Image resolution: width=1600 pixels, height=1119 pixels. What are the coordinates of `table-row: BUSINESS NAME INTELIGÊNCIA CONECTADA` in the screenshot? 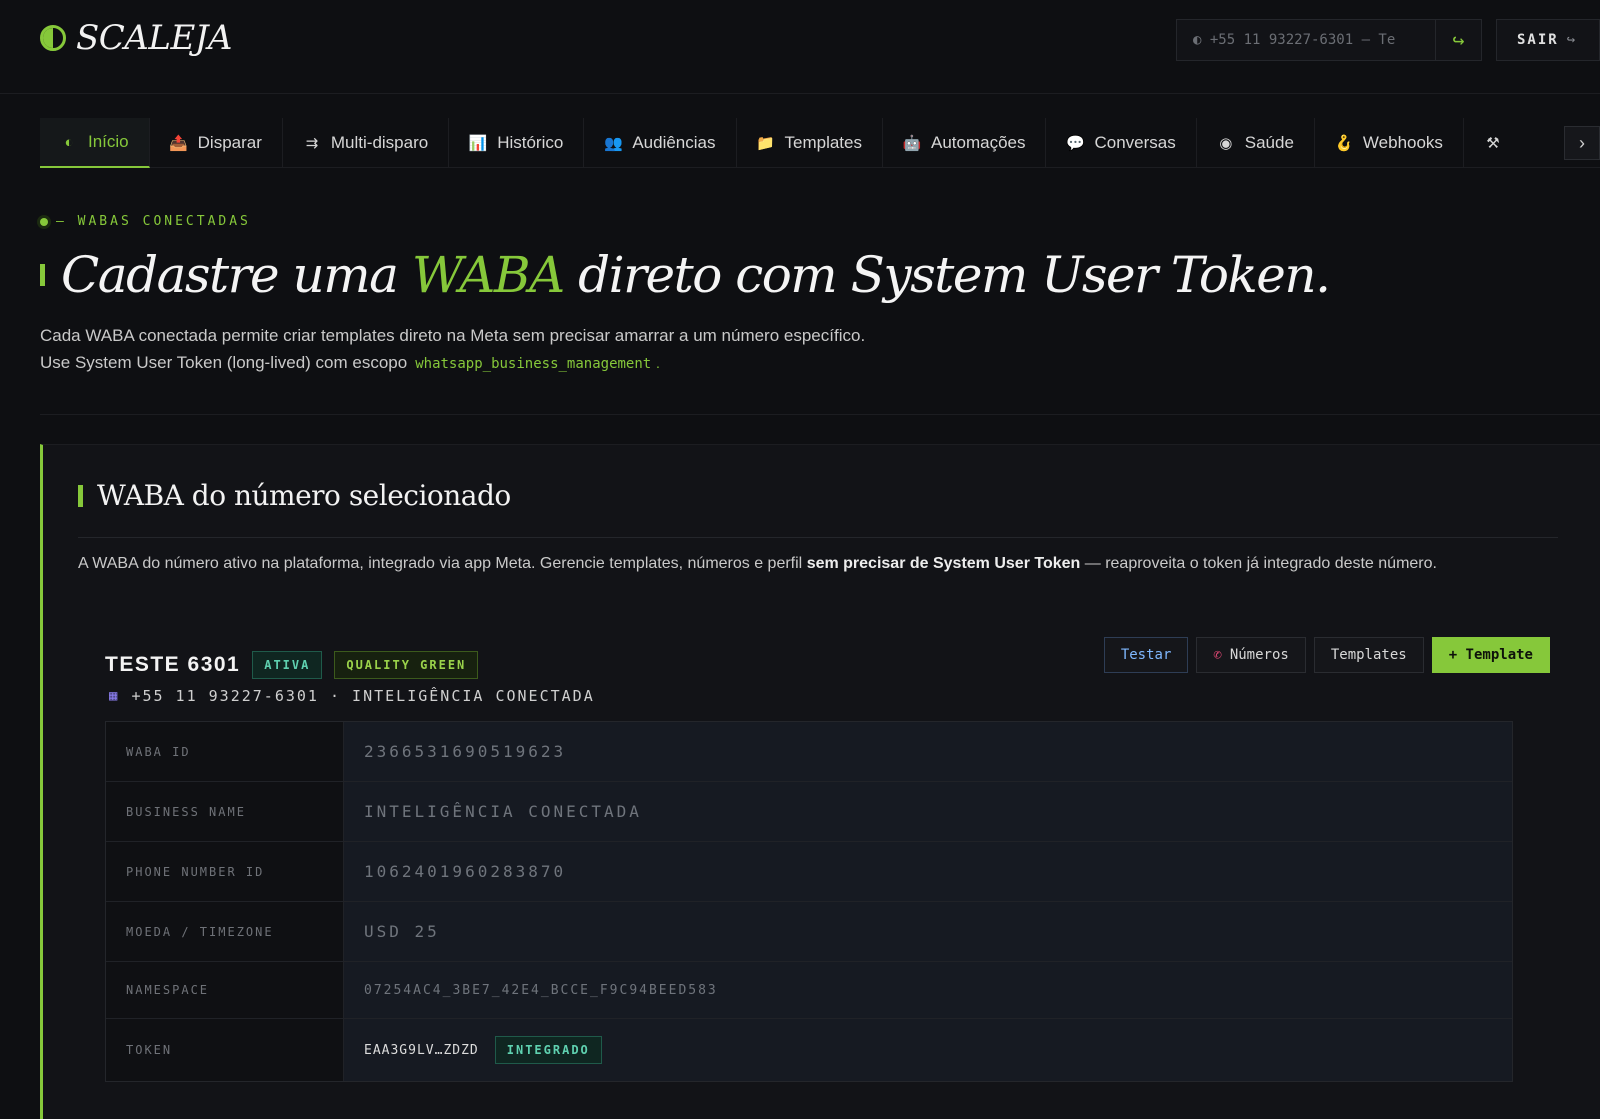 It's located at (809, 812).